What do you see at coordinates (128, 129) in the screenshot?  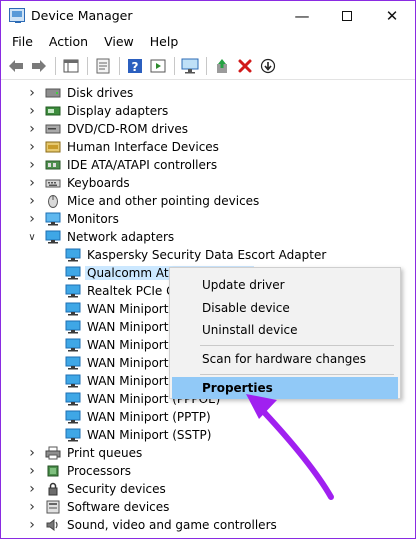 I see `tree-item-label: DVD/CD-ROM drives` at bounding box center [128, 129].